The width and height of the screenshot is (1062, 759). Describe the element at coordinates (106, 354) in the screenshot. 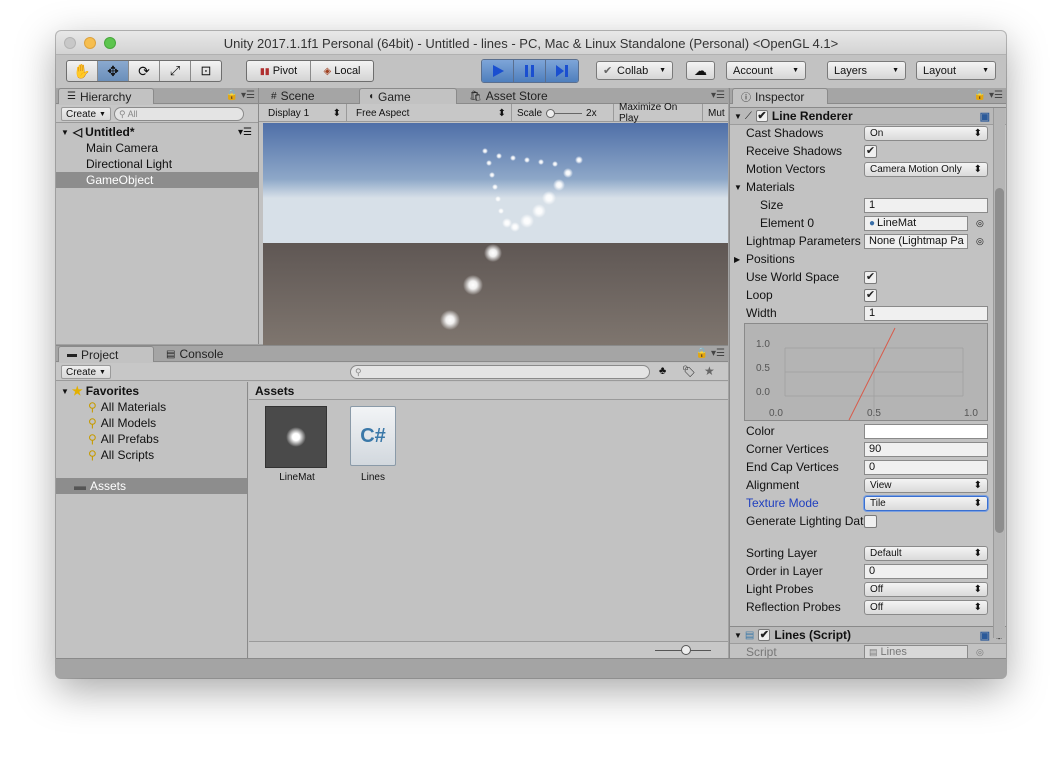

I see `tab-project: ▬ Project` at that location.